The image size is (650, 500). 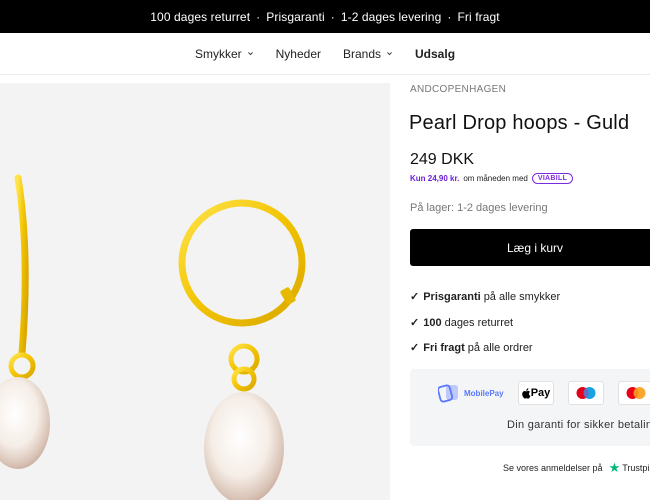 I want to click on mastercard-logo, so click(x=634, y=393).